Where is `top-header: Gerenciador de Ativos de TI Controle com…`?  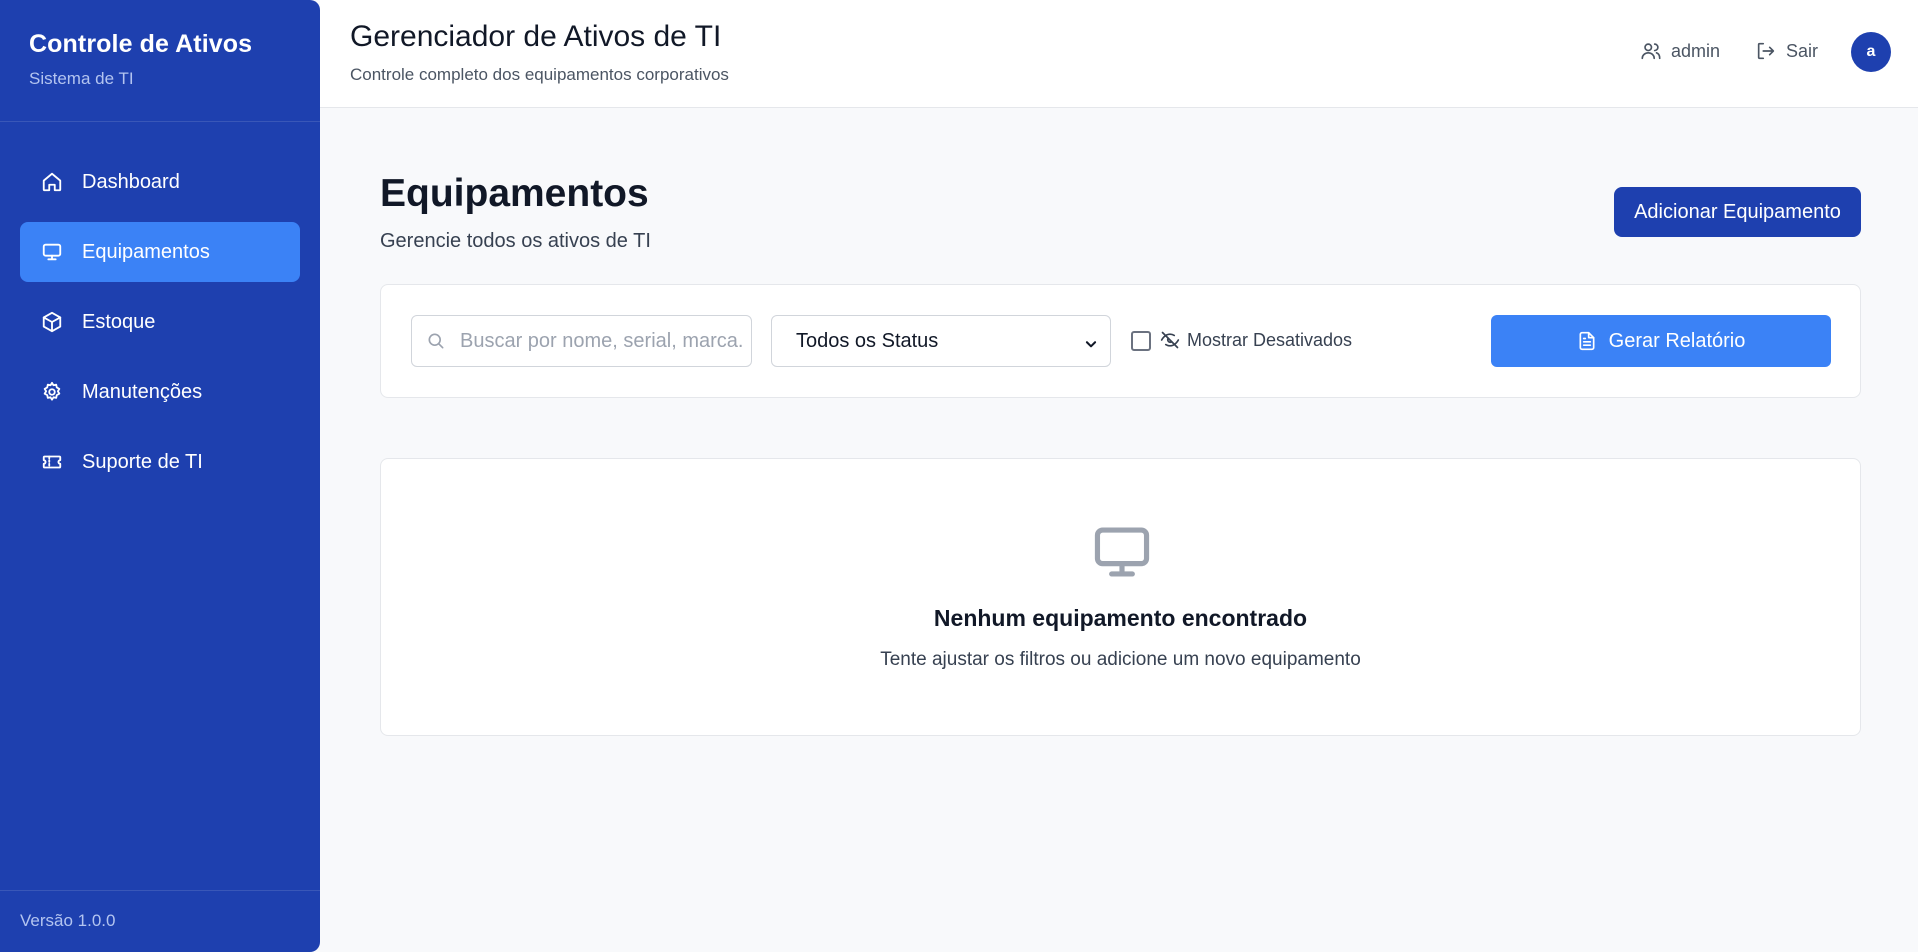 top-header: Gerenciador de Ativos de TI Controle com… is located at coordinates (1119, 54).